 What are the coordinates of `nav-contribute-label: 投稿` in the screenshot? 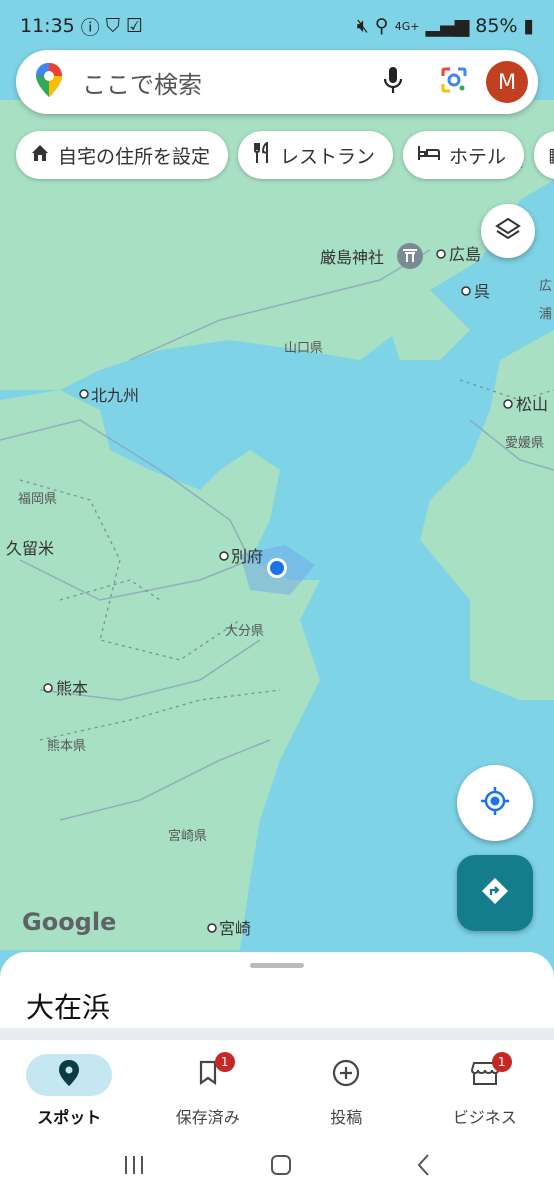 It's located at (346, 1117).